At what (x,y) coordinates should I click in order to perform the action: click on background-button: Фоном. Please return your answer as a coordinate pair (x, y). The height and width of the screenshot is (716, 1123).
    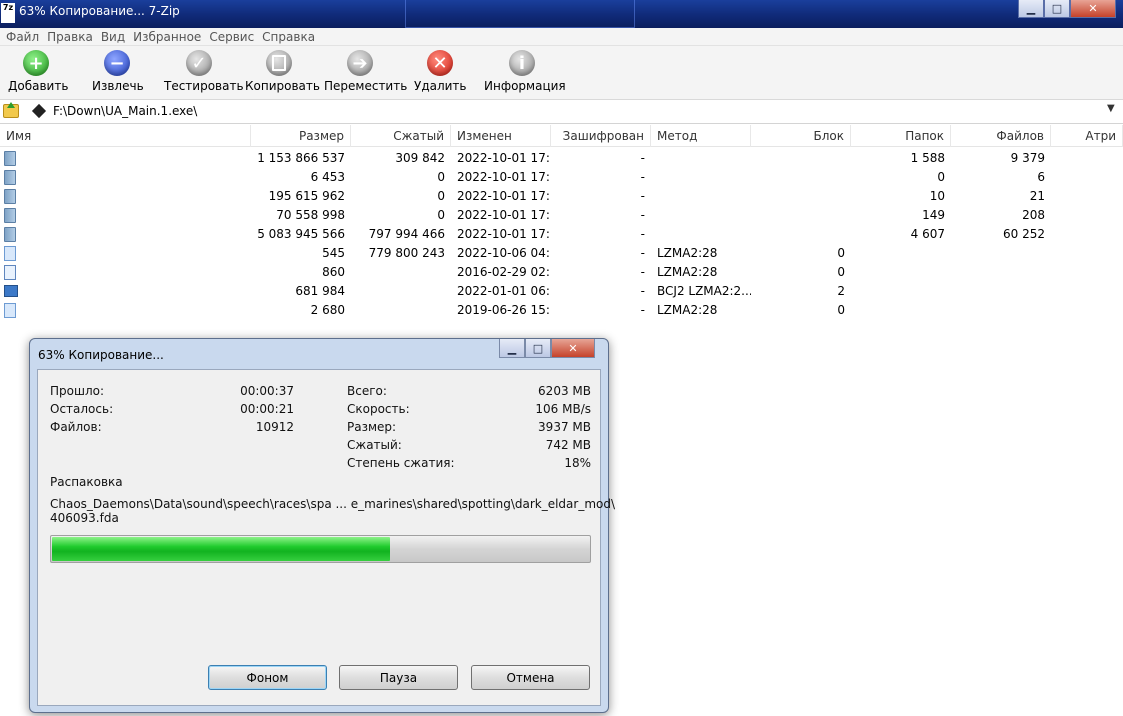
    Looking at the image, I should click on (267, 677).